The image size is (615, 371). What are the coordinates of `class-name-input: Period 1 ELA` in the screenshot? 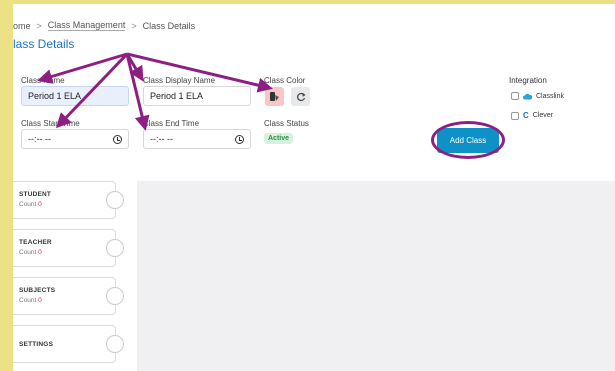 It's located at (75, 96).